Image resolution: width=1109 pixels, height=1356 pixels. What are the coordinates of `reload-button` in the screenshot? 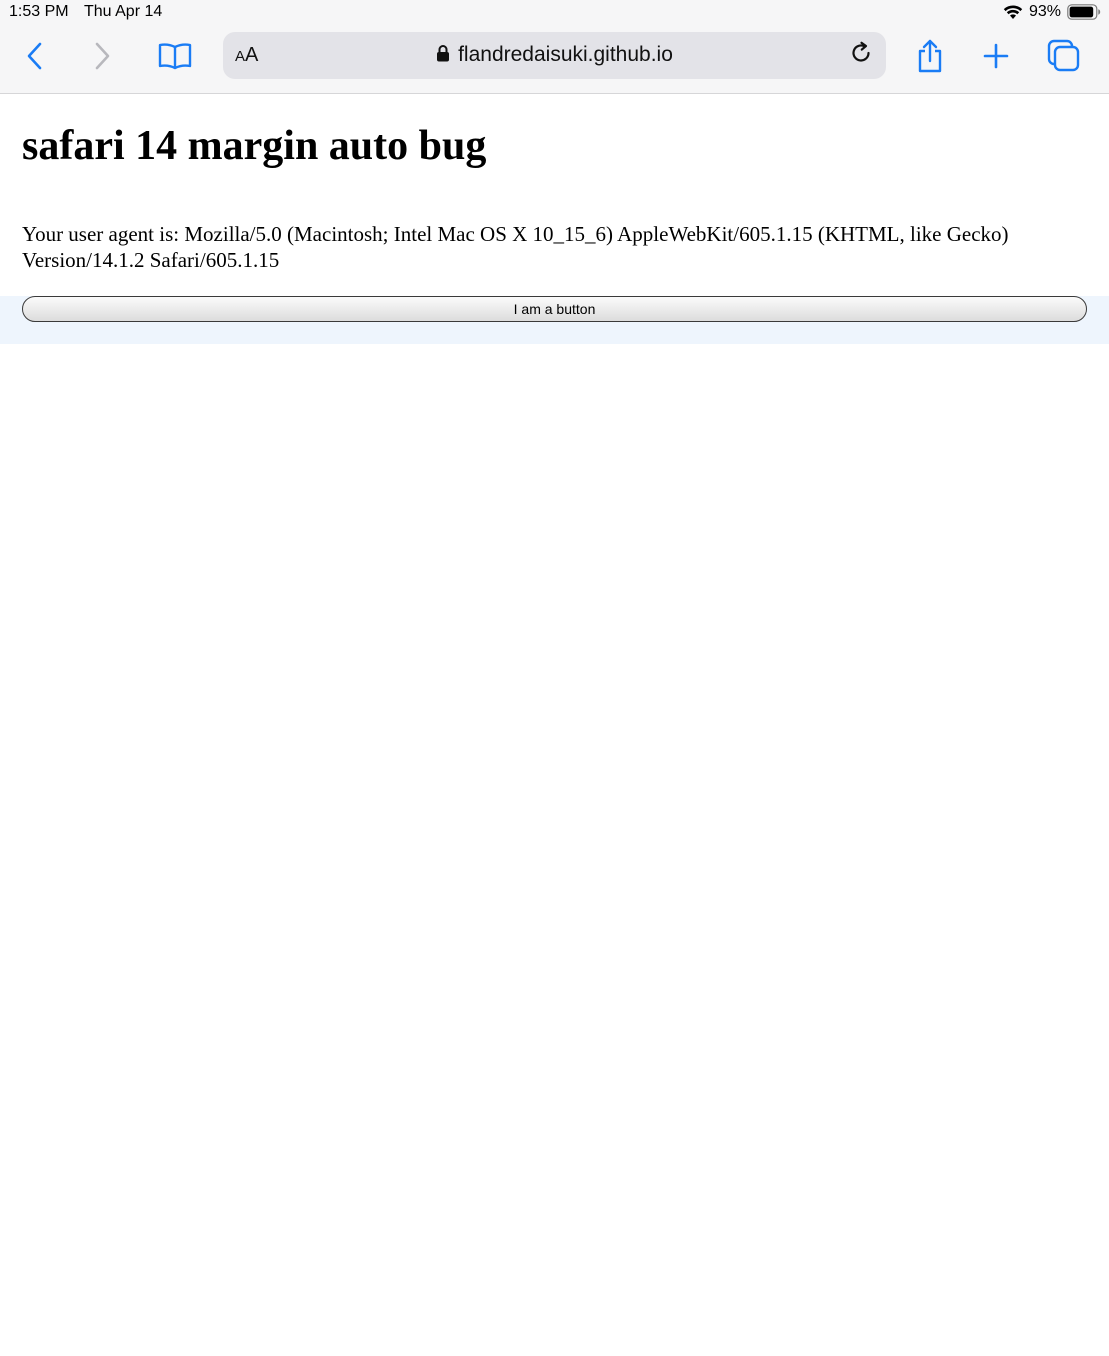 It's located at (861, 55).